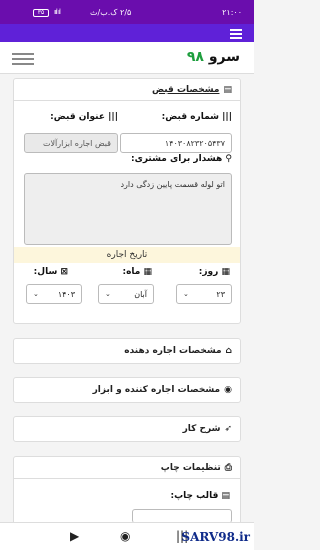 This screenshot has height=550, width=320. I want to click on rocket-icon: ➶, so click(228, 429).